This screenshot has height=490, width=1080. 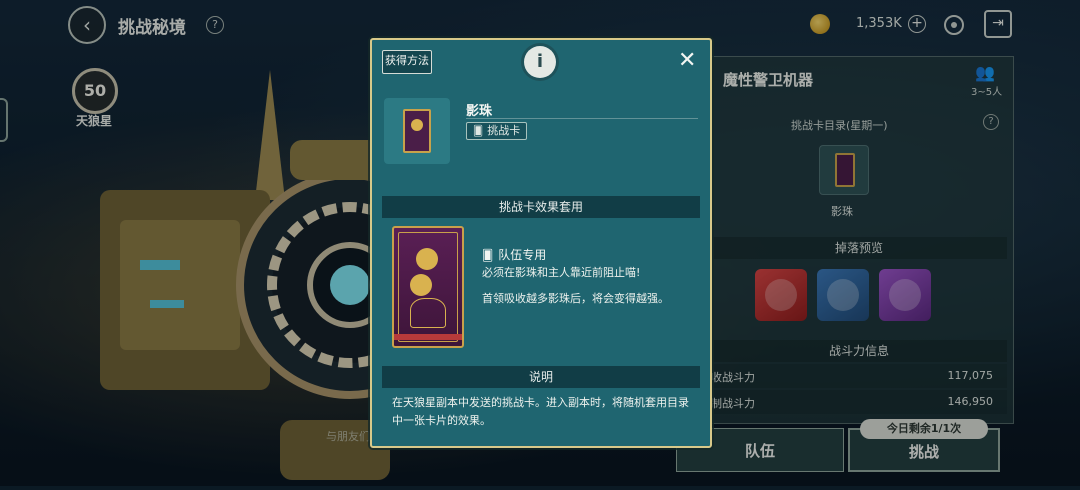 What do you see at coordinates (428, 287) in the screenshot?
I see `challenge-card-art` at bounding box center [428, 287].